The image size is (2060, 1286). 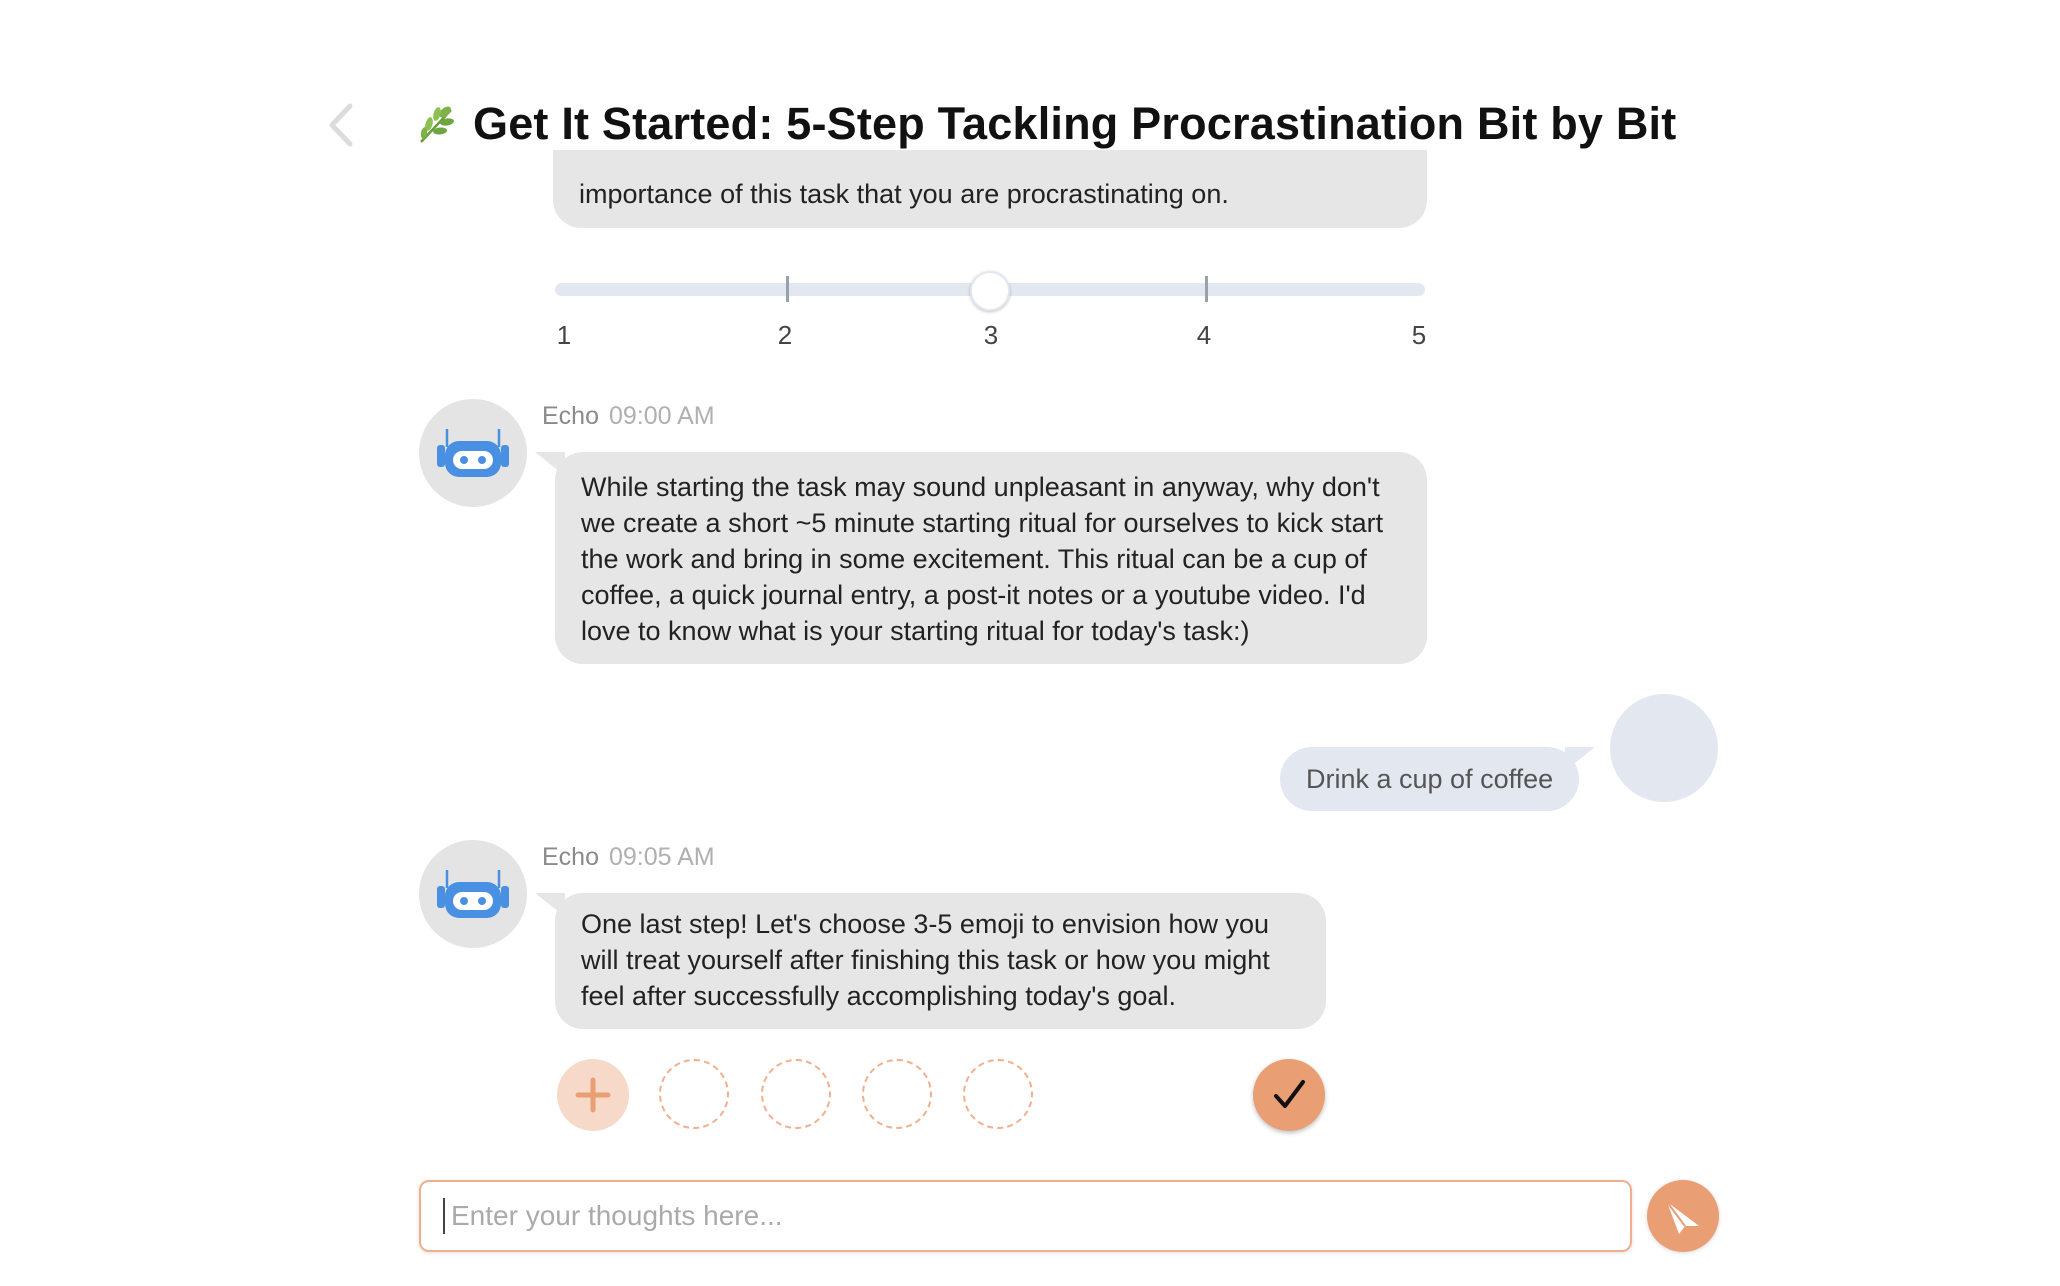 I want to click on confirm-emoji-button, so click(x=1289, y=1095).